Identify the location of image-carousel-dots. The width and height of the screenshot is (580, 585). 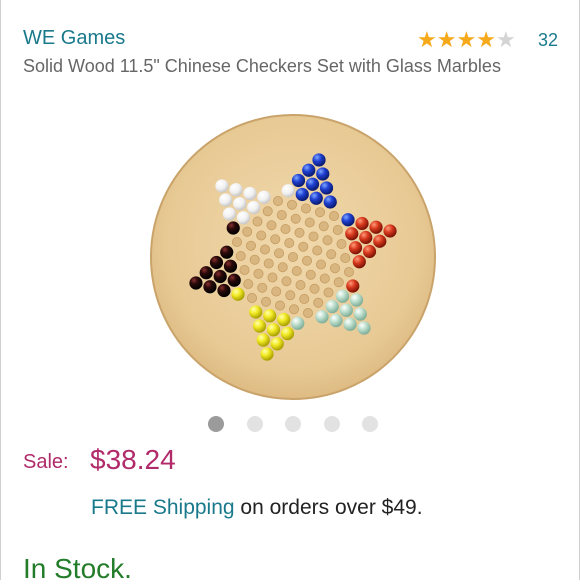
(293, 424).